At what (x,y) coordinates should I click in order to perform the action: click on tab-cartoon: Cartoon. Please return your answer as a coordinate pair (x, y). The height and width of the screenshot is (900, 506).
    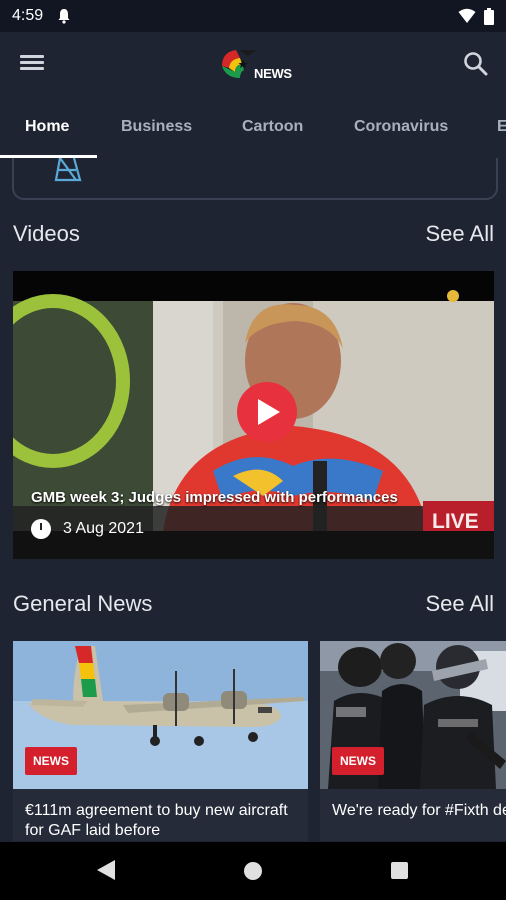
    Looking at the image, I should click on (272, 127).